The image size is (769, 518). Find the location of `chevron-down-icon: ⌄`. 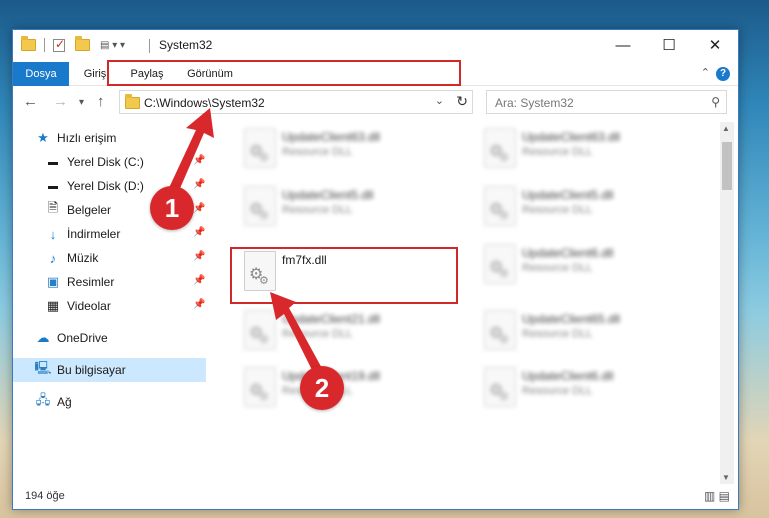

chevron-down-icon: ⌄ is located at coordinates (439, 100).